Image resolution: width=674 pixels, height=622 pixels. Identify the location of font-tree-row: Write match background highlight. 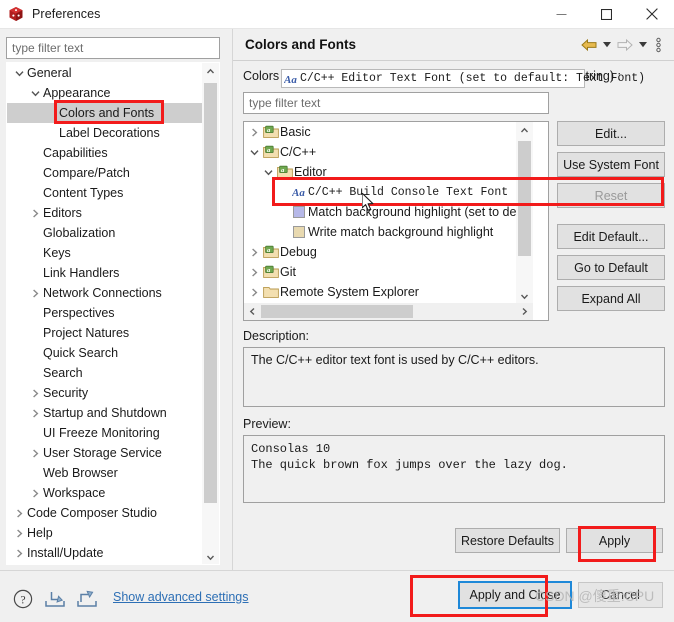
(380, 232).